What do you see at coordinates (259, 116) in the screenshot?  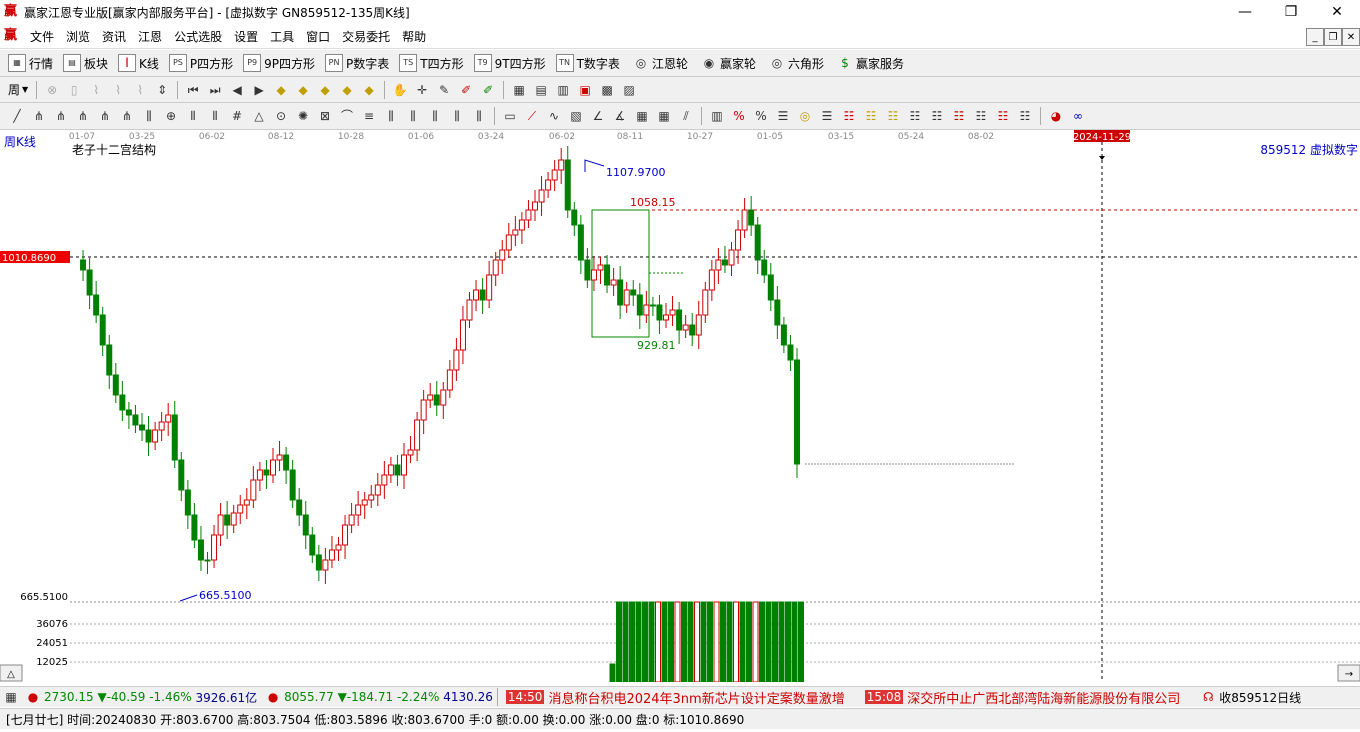 I see `triangle-icon: △` at bounding box center [259, 116].